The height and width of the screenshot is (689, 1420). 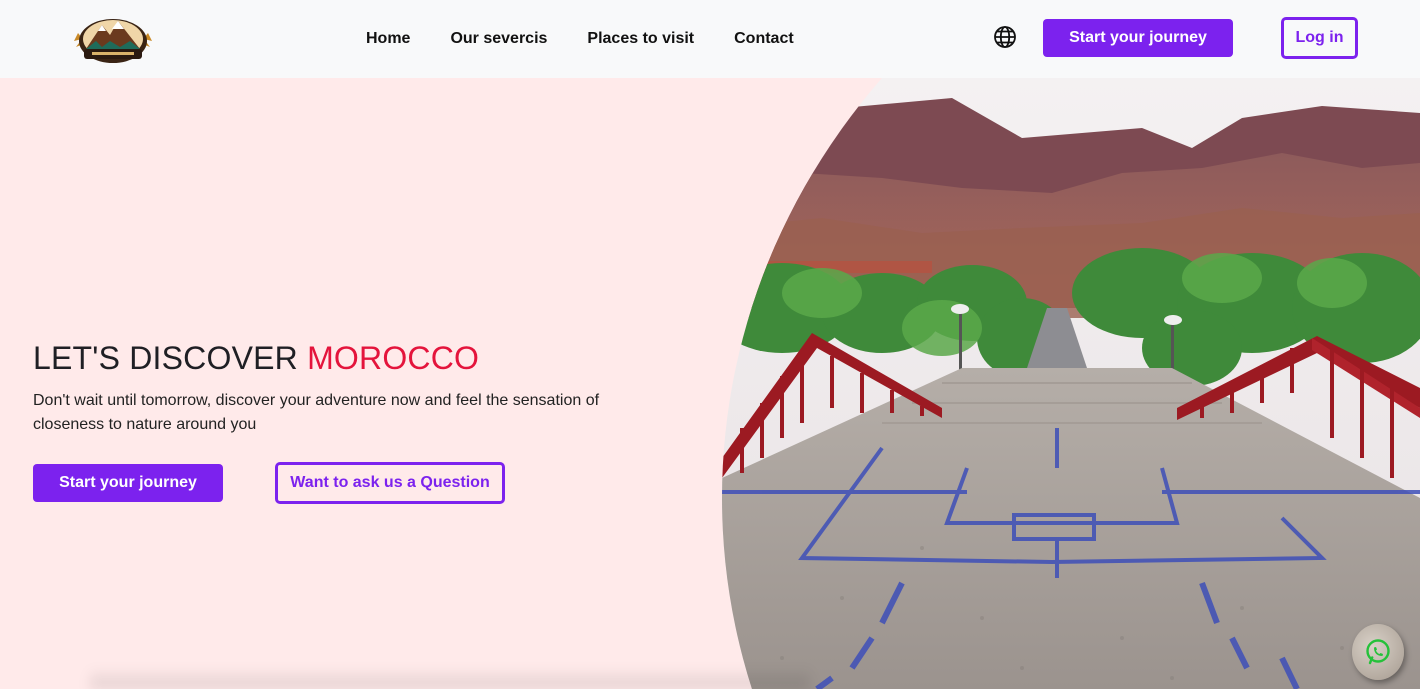 I want to click on mountain-logo-icon, so click(x=113, y=38).